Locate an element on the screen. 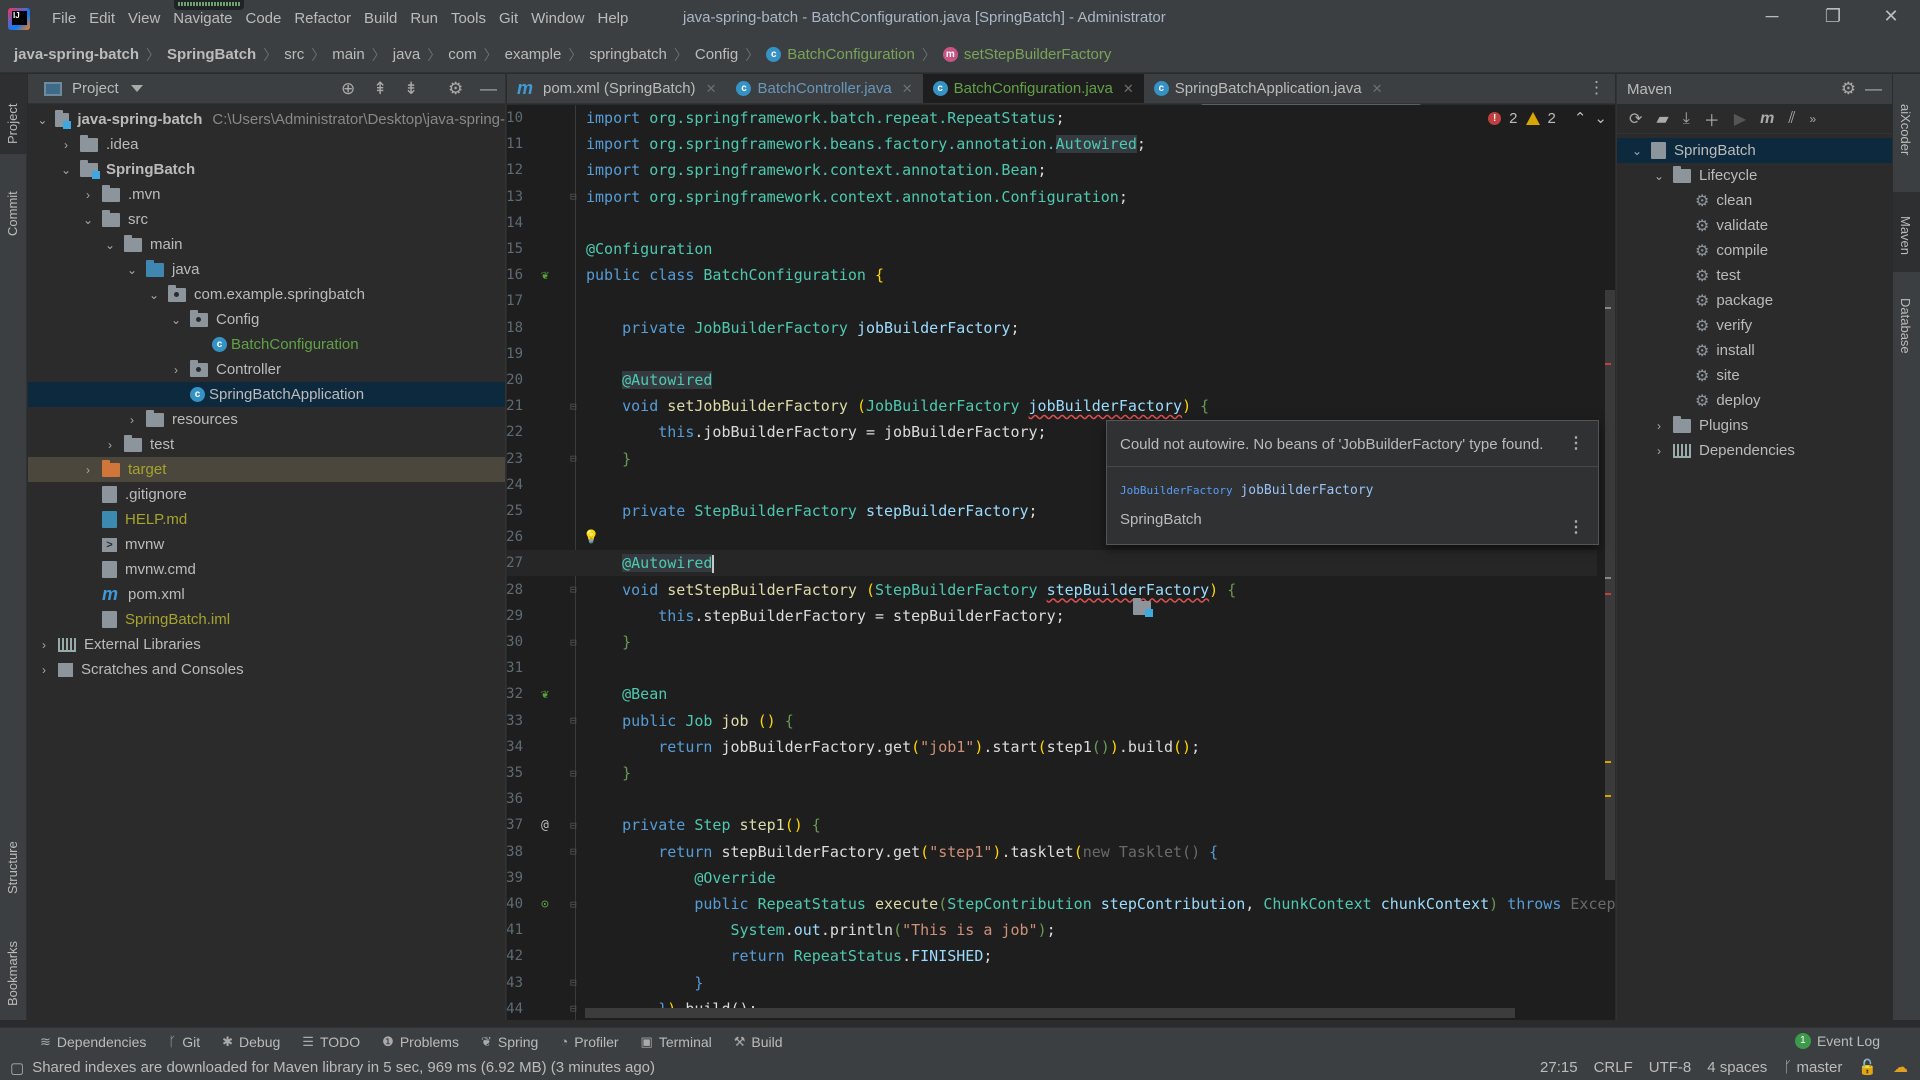 Image resolution: width=1920 pixels, height=1080 pixels. code-line: 32 ❦ @Bean is located at coordinates (1052, 694).